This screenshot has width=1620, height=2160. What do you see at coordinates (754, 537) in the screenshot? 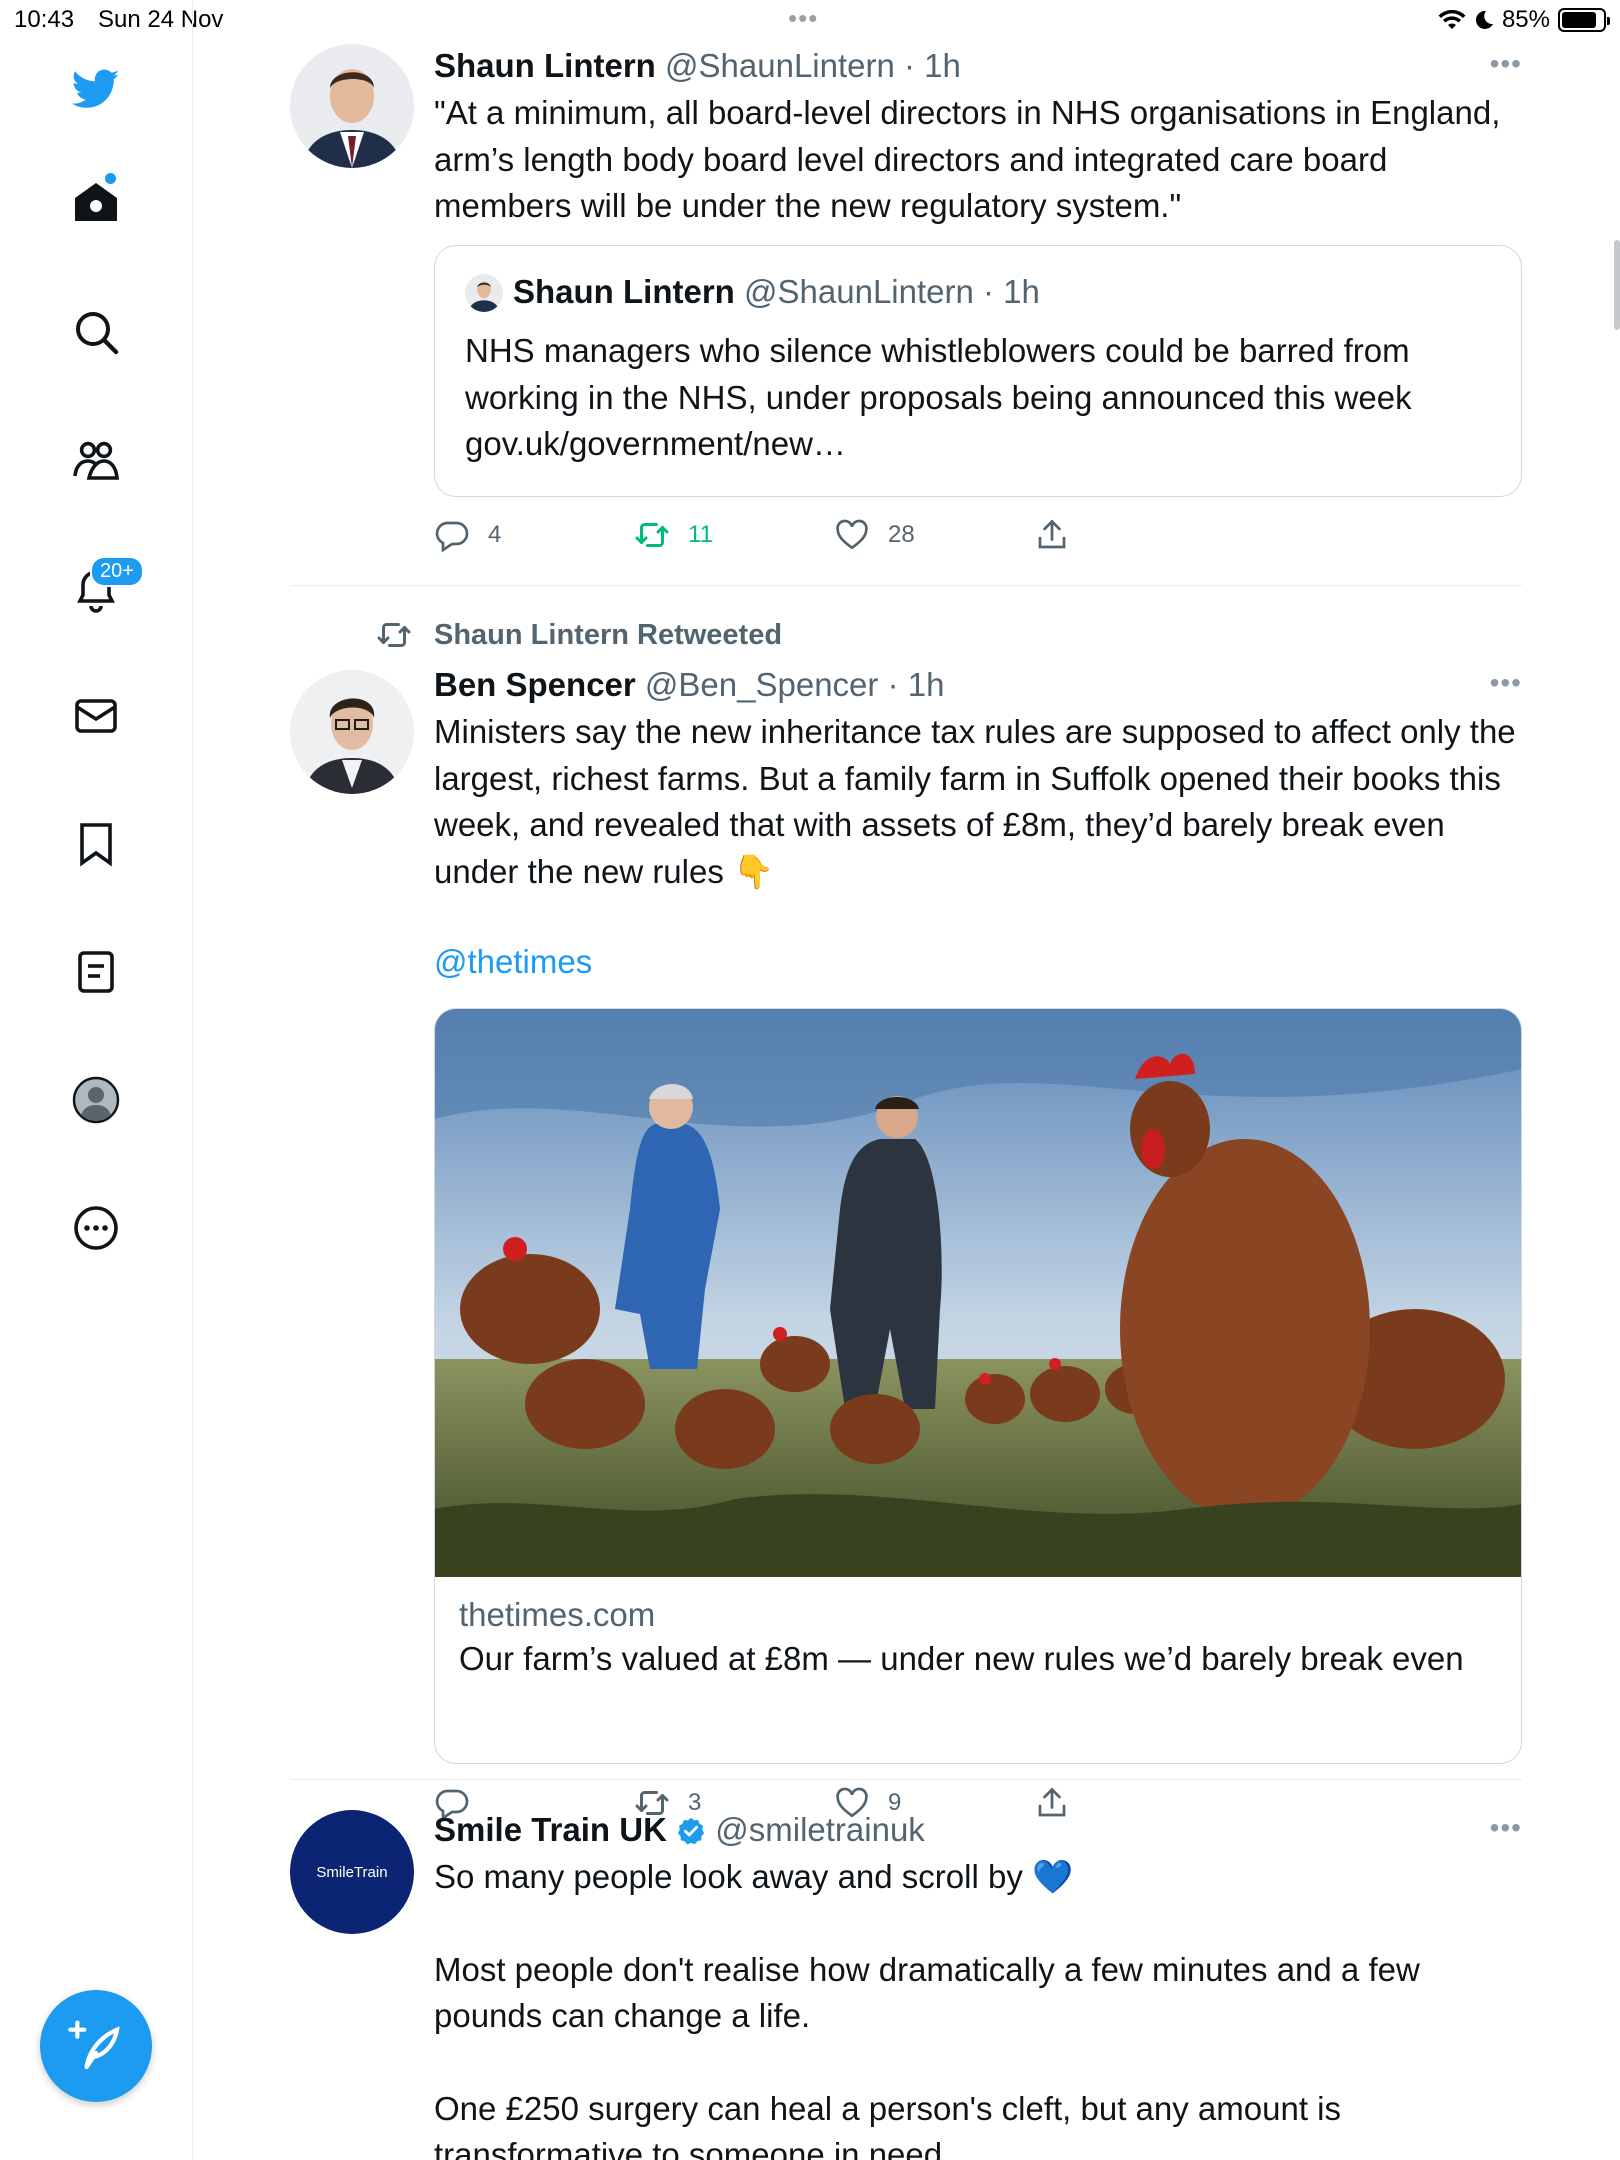
I see `tweet-actions: 4 11 28` at bounding box center [754, 537].